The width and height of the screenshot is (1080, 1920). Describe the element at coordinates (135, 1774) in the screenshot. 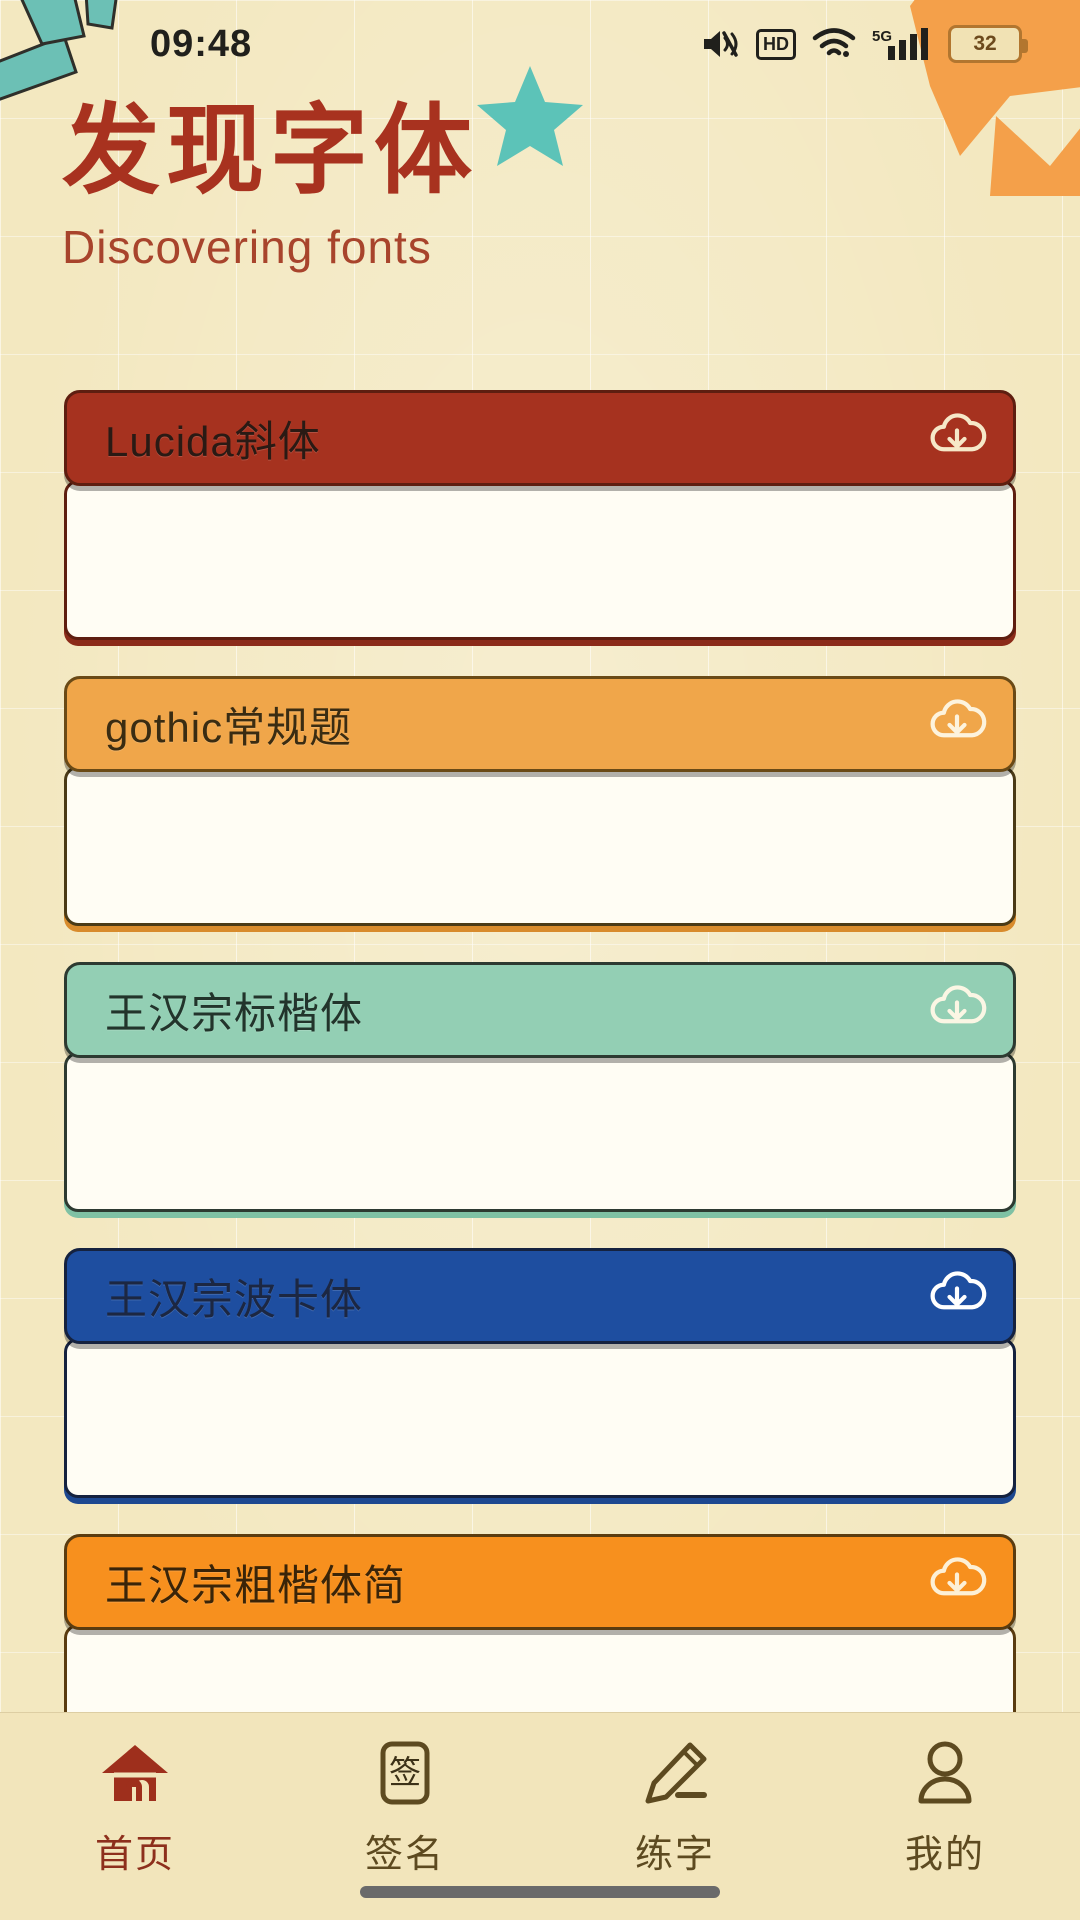

I see `home-icon` at that location.